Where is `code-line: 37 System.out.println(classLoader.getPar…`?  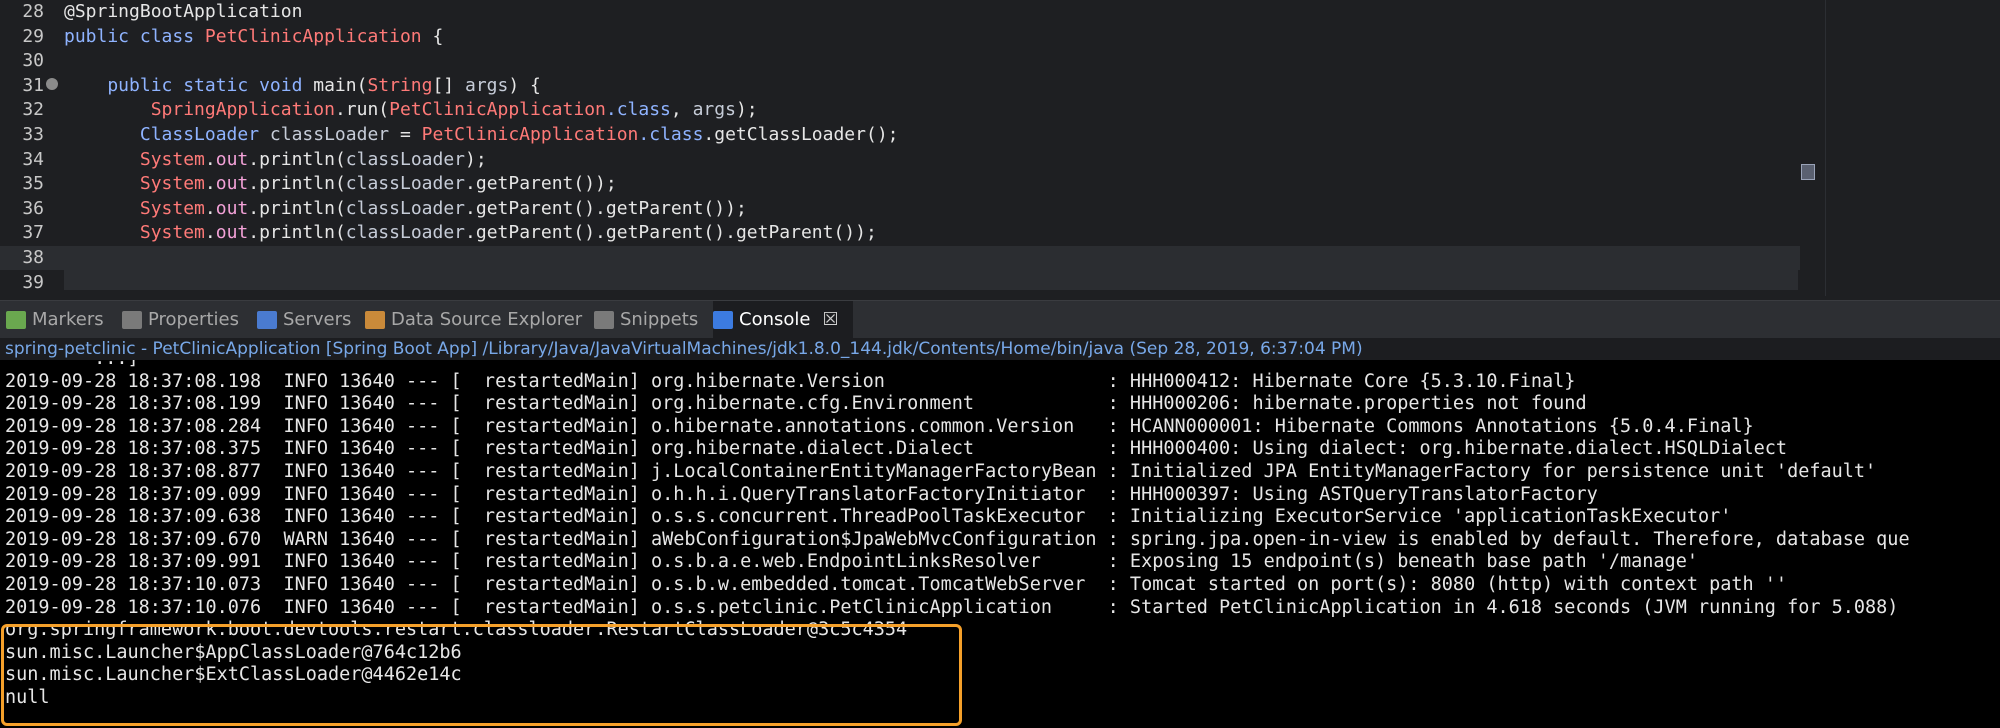
code-line: 37 System.out.println(classLoader.getPar… is located at coordinates (900, 233).